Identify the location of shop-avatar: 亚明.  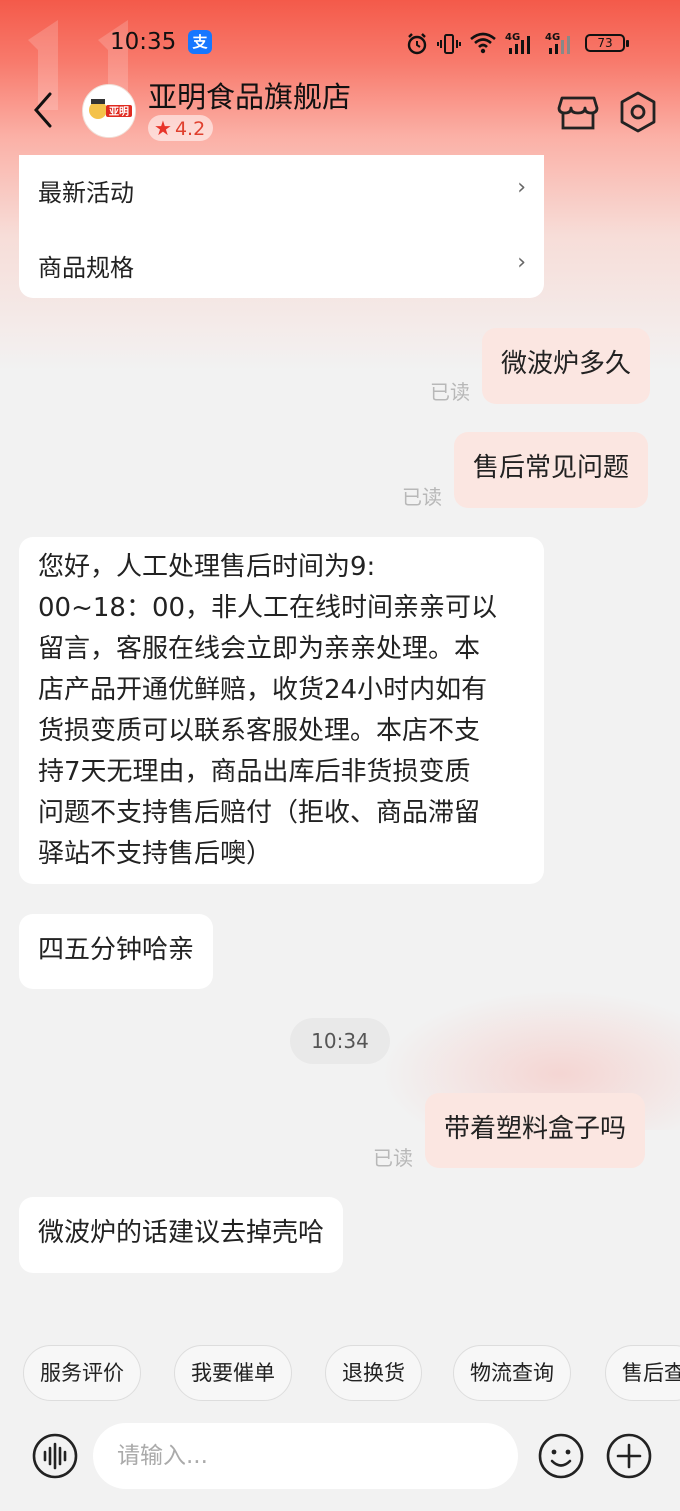
(109, 111).